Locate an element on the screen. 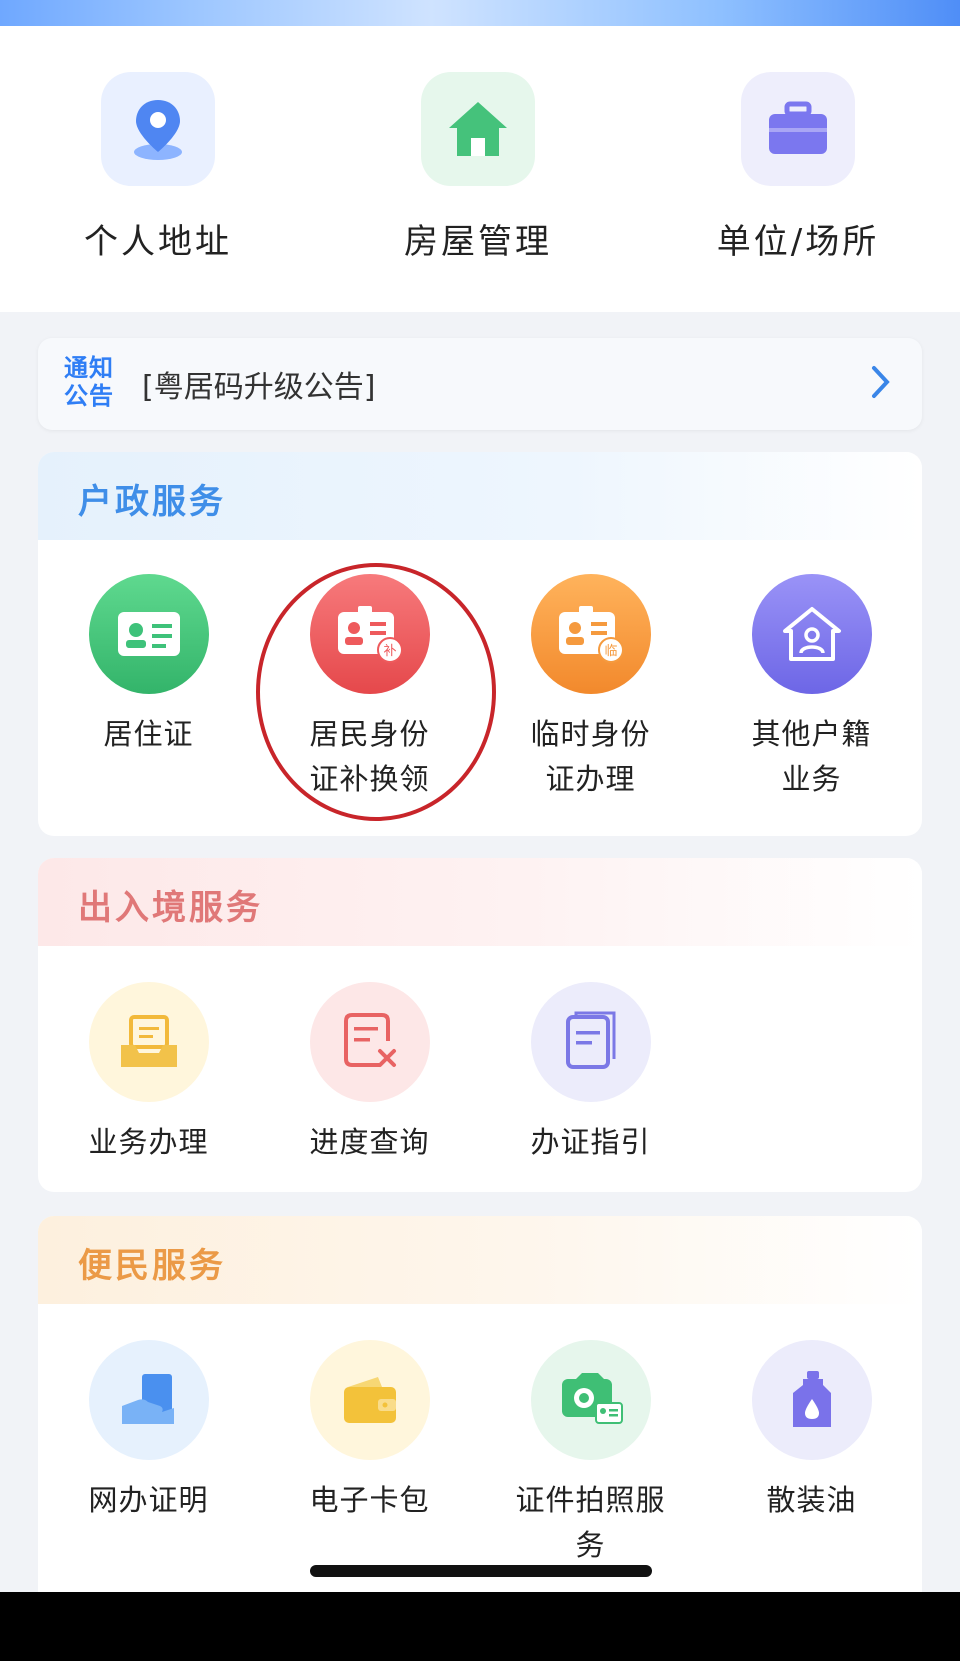 The image size is (960, 1661). document-guide-icon is located at coordinates (590, 1042).